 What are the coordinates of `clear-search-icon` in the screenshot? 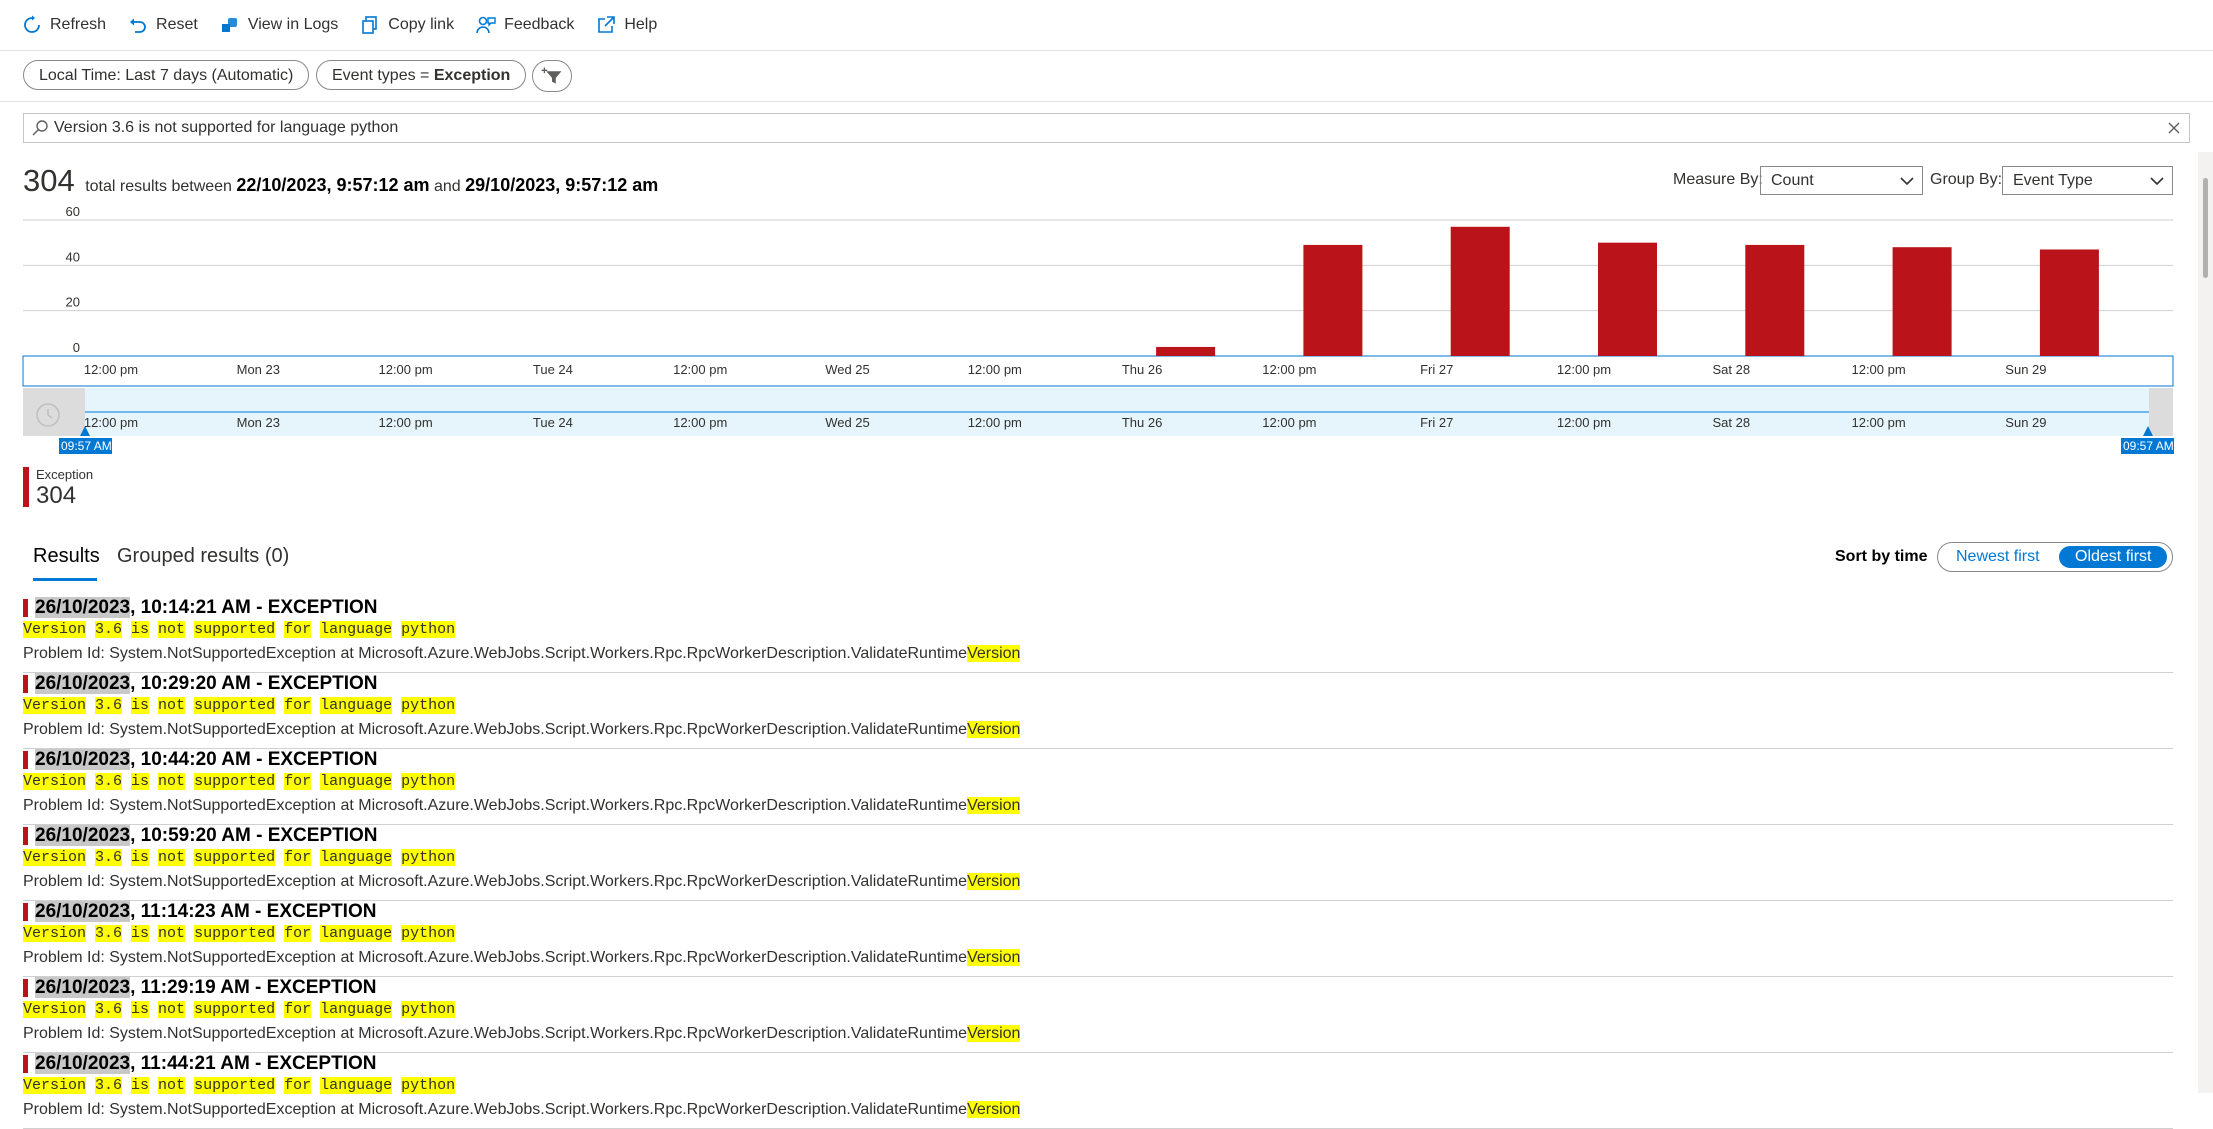 It's located at (2174, 128).